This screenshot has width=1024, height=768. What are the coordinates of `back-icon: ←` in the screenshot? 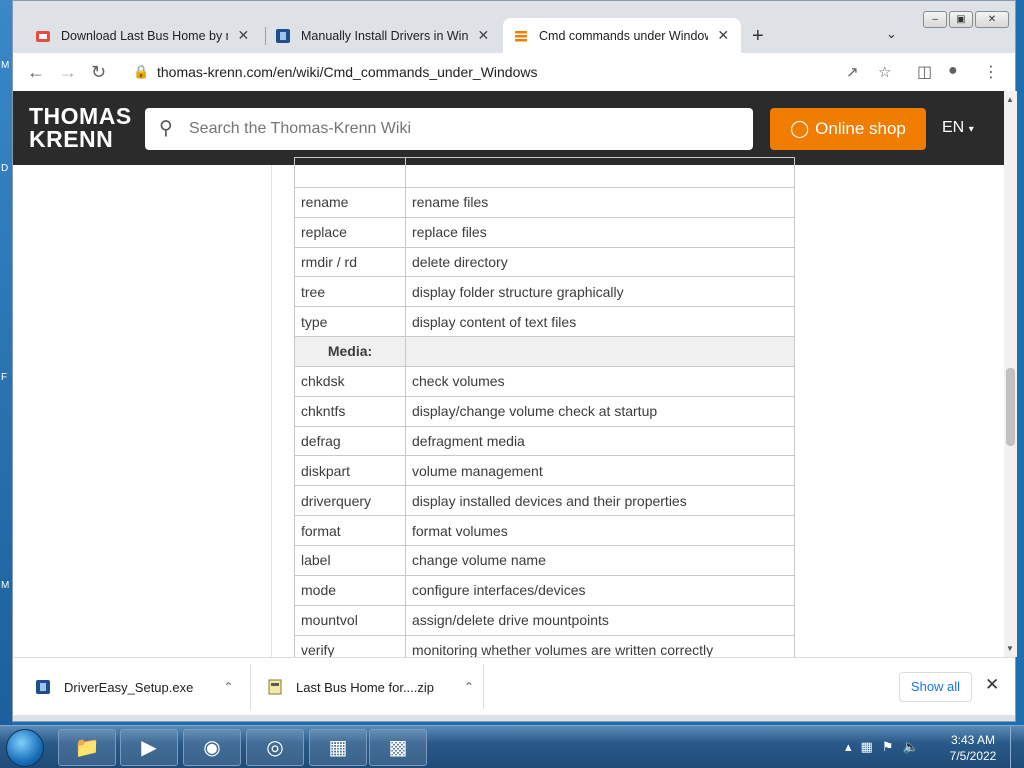 It's located at (36, 72).